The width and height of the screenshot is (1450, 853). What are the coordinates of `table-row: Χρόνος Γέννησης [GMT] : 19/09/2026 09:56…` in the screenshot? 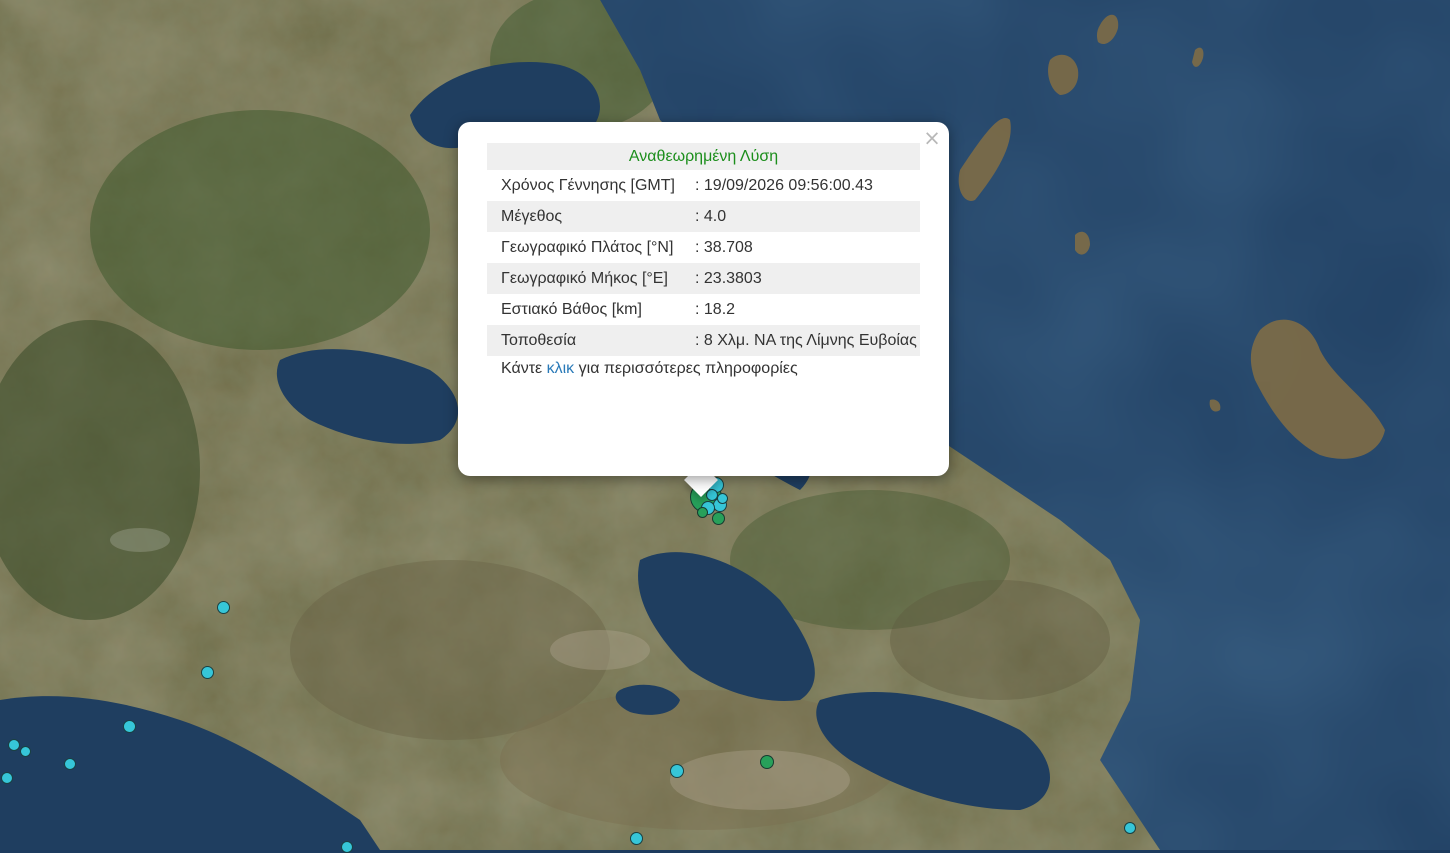 It's located at (703, 185).